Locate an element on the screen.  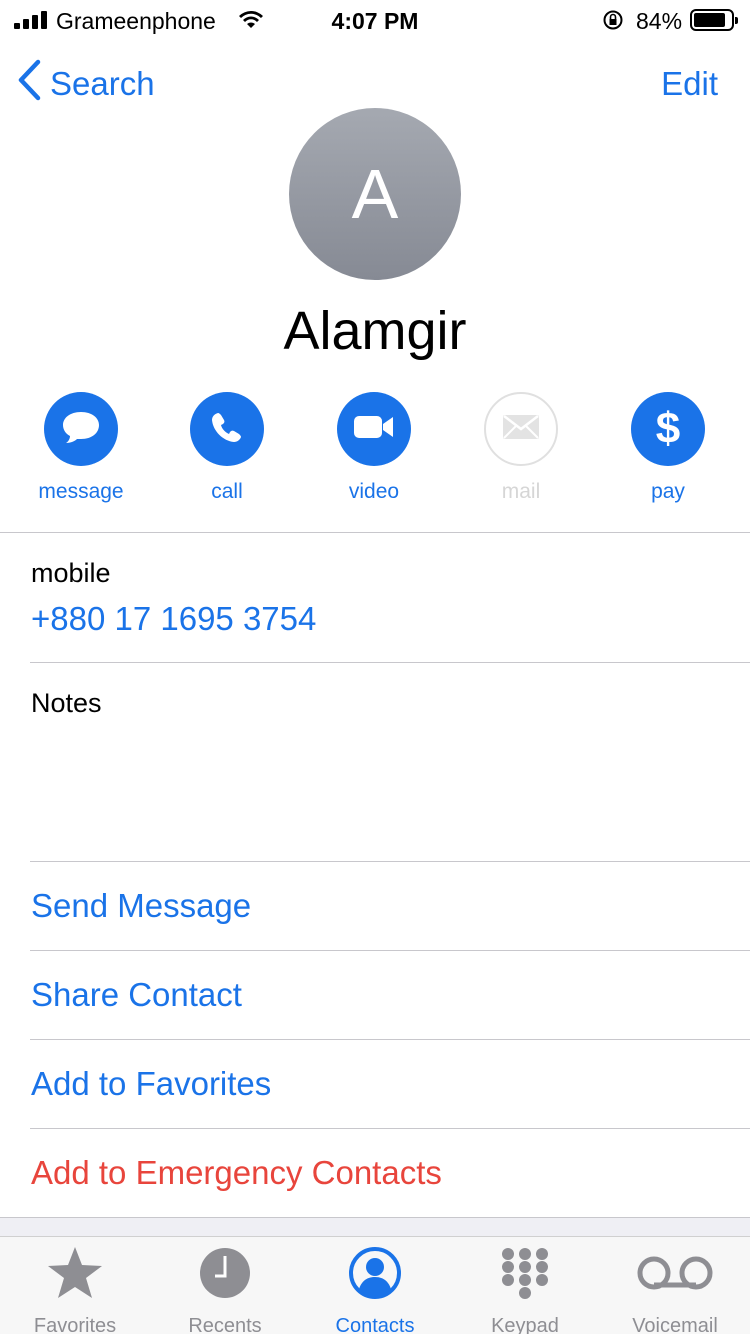
back-button: Search is located at coordinates (85, 84).